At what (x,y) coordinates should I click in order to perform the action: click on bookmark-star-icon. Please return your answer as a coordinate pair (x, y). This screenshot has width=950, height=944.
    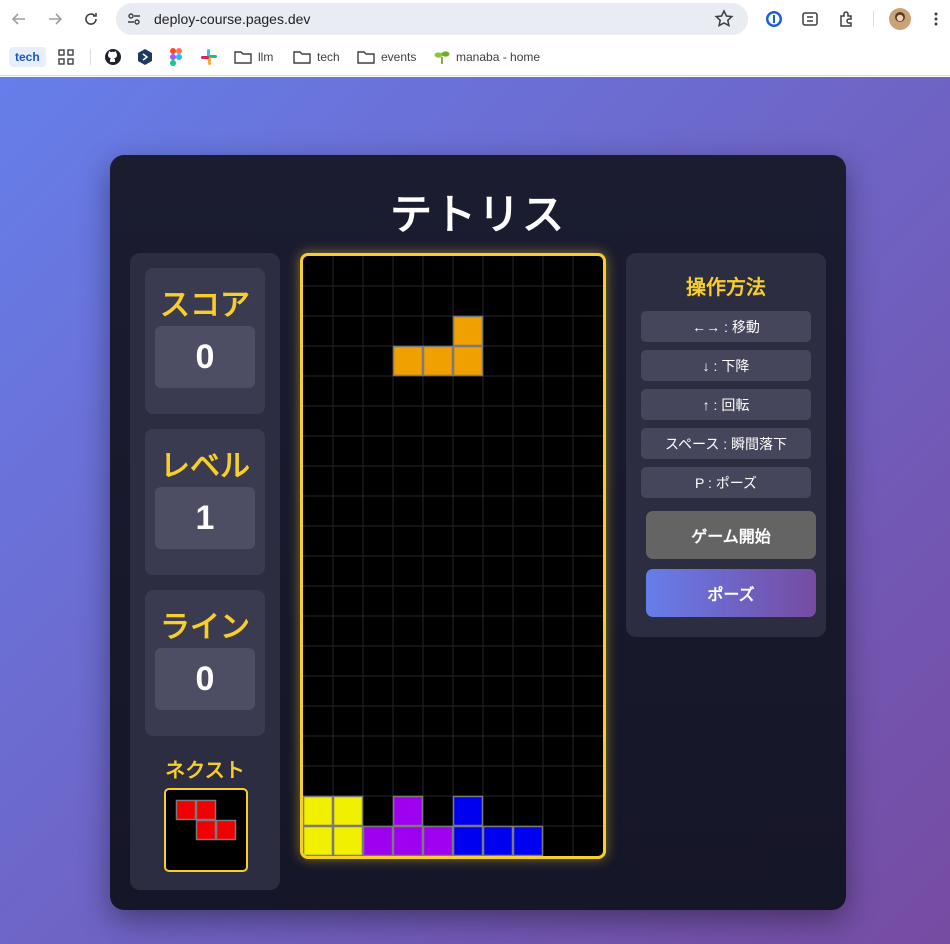
    Looking at the image, I should click on (724, 19).